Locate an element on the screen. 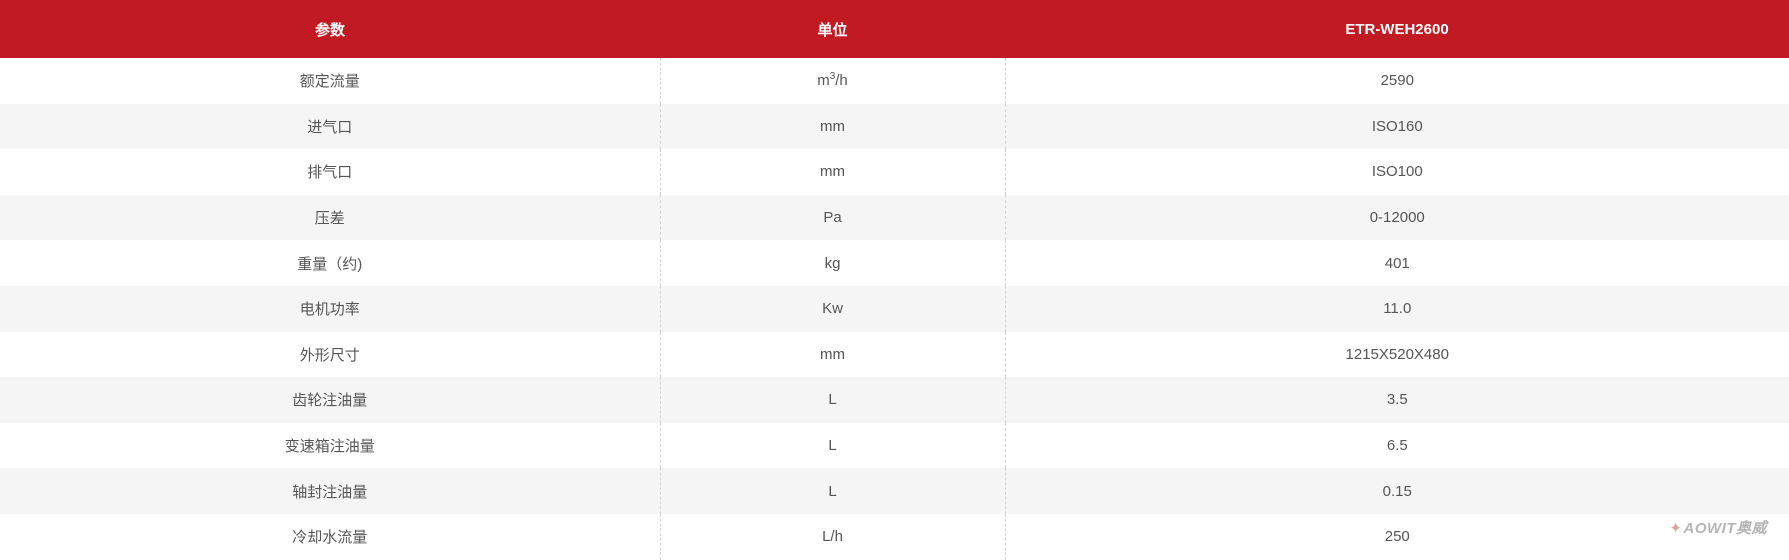 The width and height of the screenshot is (1789, 560). brand-watermark: ✦AOWIT奥威 is located at coordinates (1718, 527).